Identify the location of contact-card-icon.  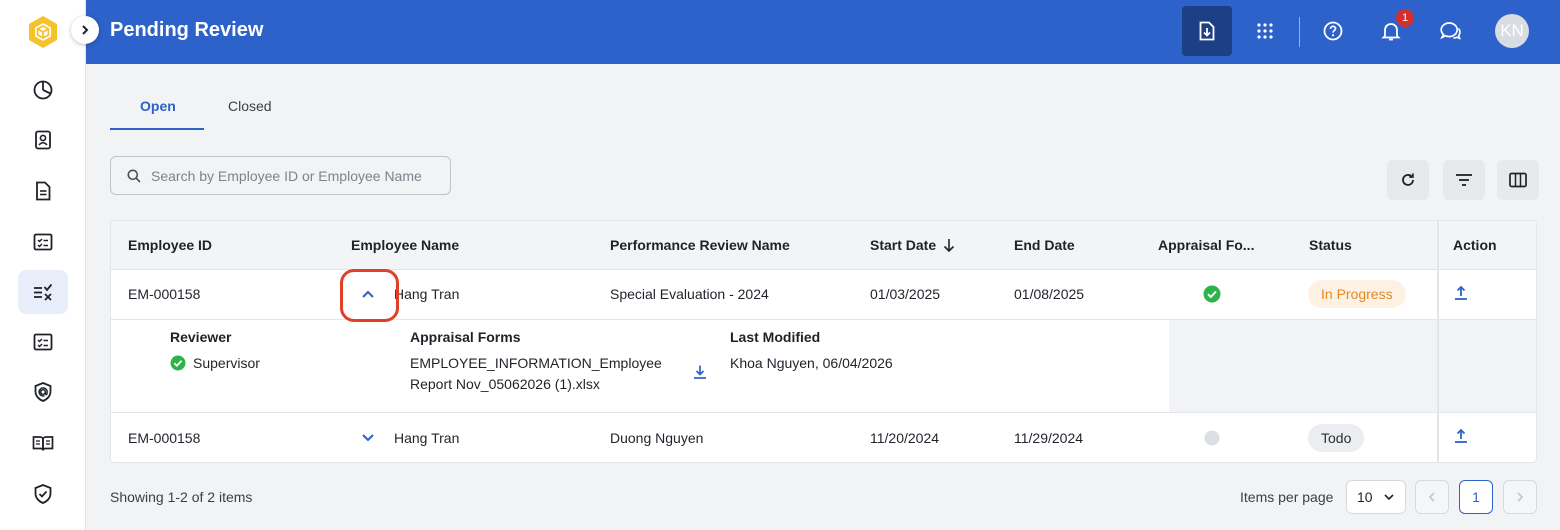
(43, 140).